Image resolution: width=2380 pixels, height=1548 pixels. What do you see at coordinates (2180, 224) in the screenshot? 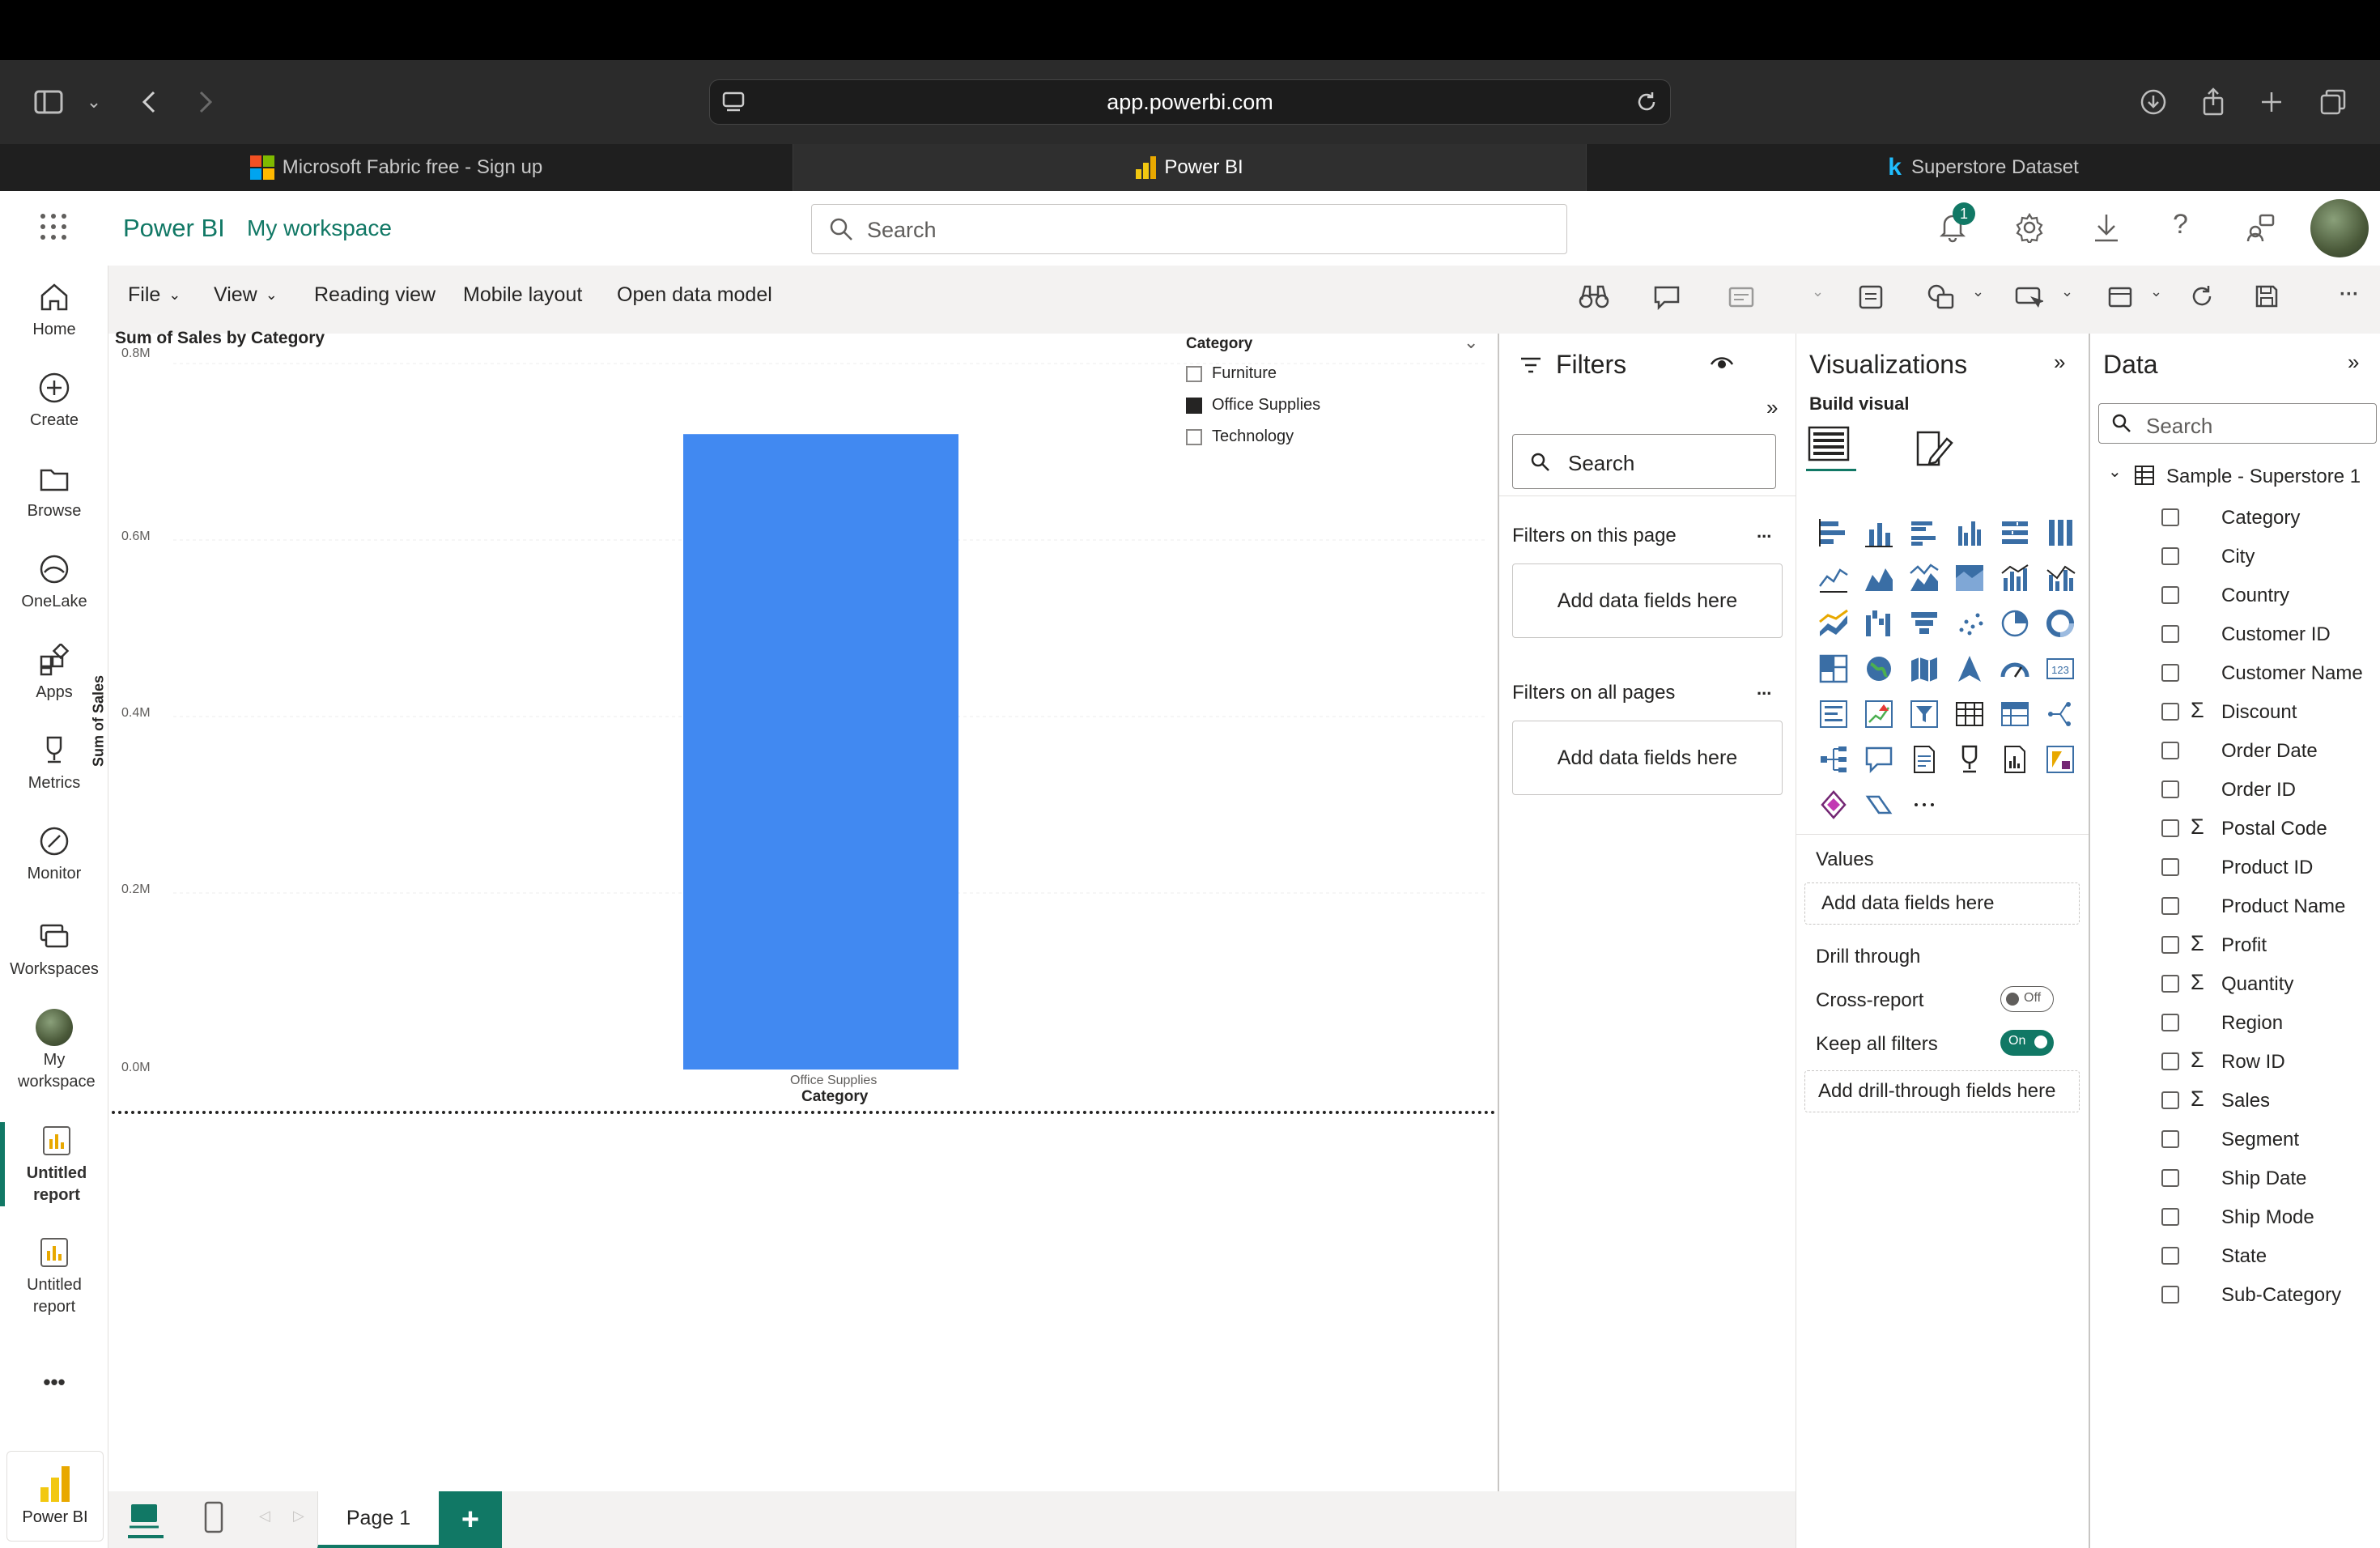
I see `help-icon: ?` at bounding box center [2180, 224].